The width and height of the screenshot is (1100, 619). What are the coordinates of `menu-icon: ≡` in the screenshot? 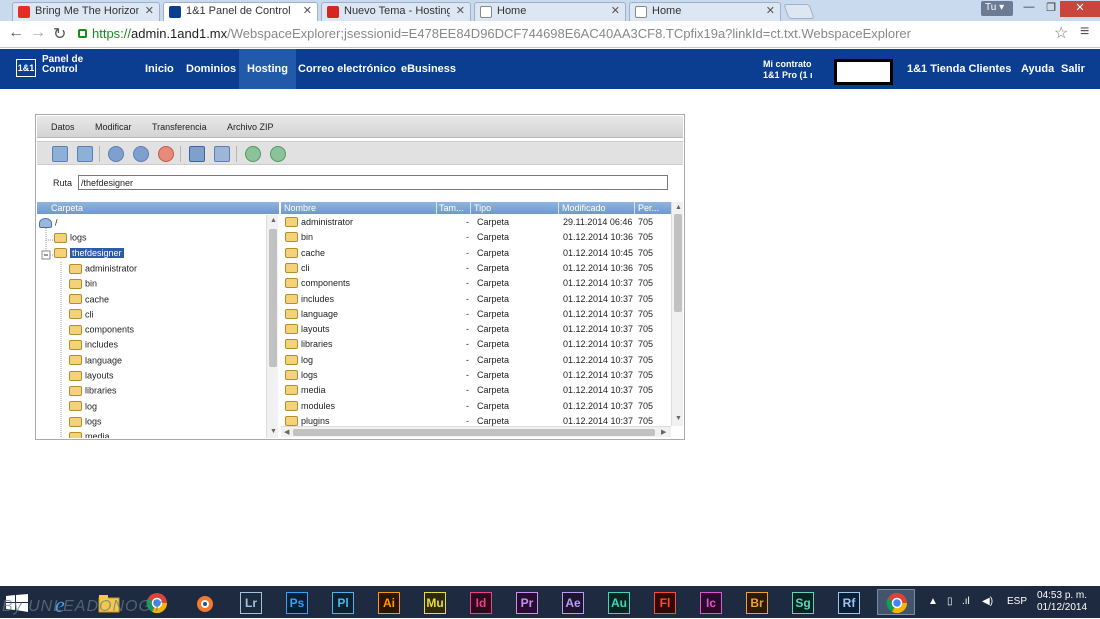 It's located at (1084, 32).